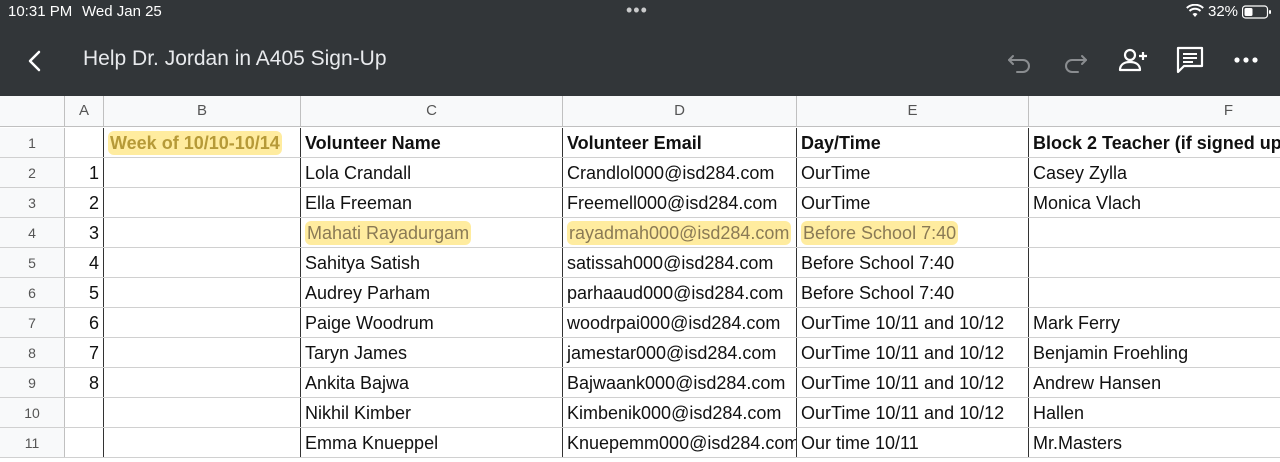 This screenshot has height=462, width=1280. What do you see at coordinates (913, 382) in the screenshot?
I see `cell-e-9: OurTime 10/11 and 10/12` at bounding box center [913, 382].